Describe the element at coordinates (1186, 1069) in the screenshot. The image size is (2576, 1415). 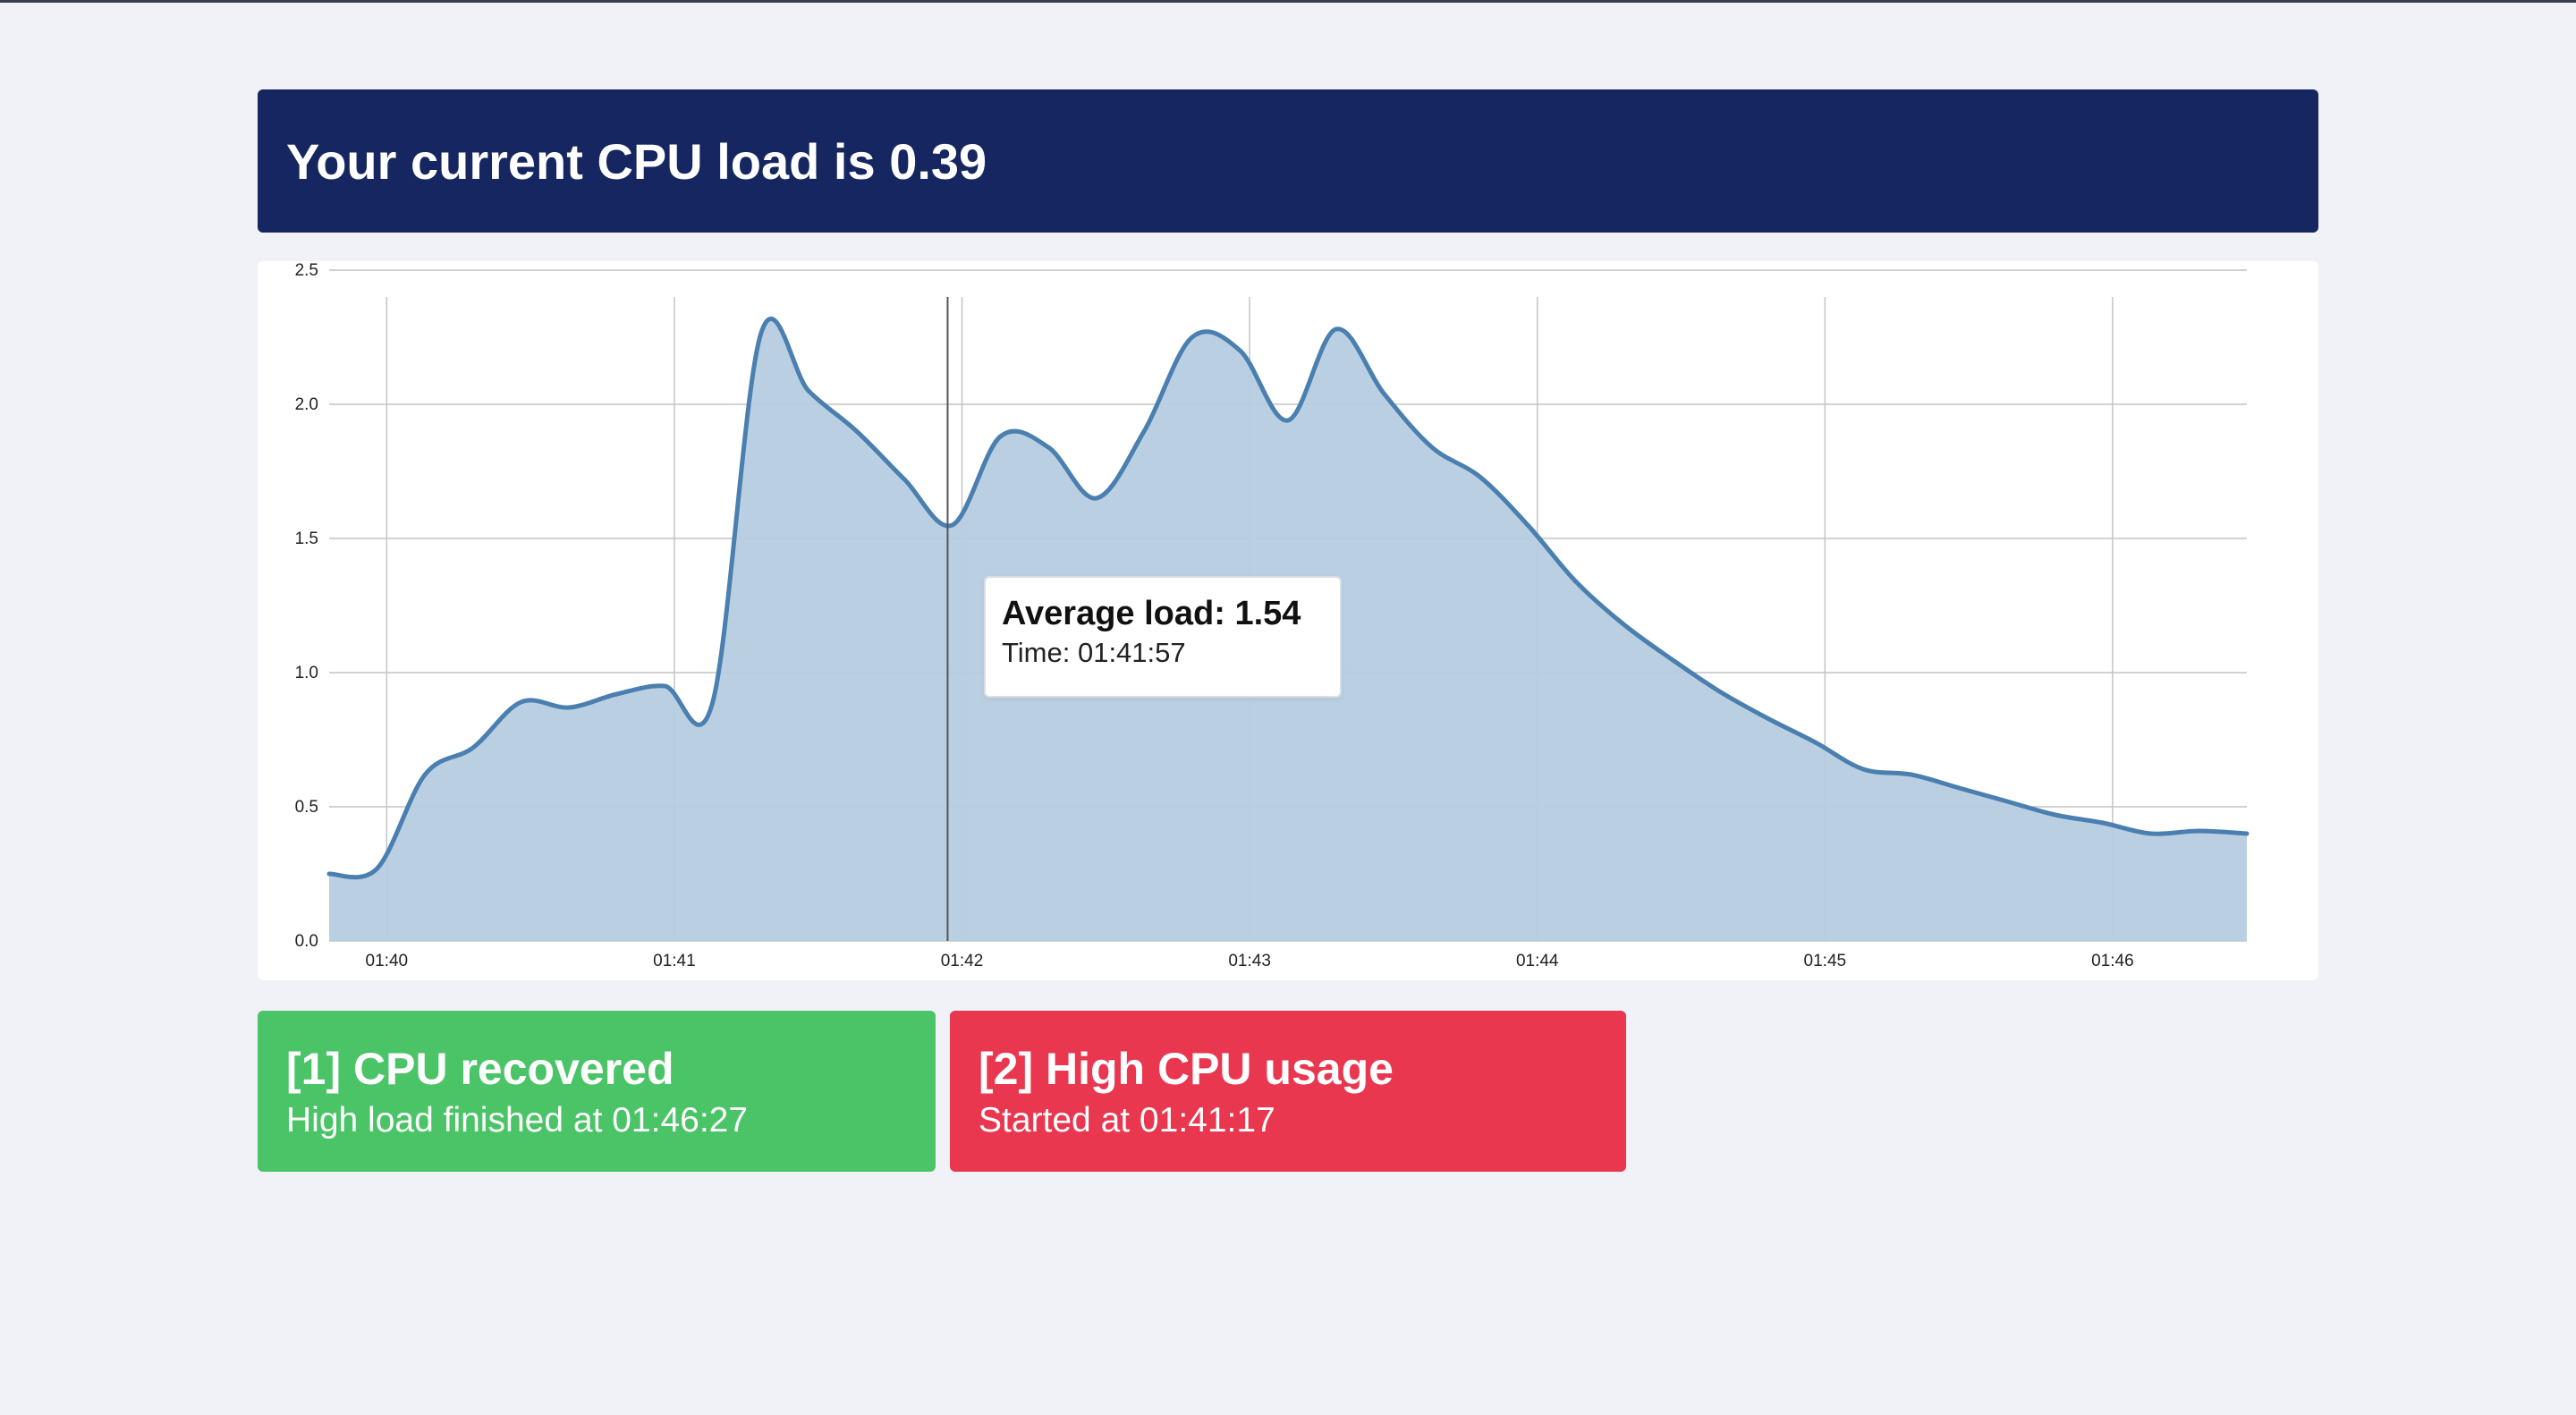
I see `alert-title: [2] High CPU usage` at that location.